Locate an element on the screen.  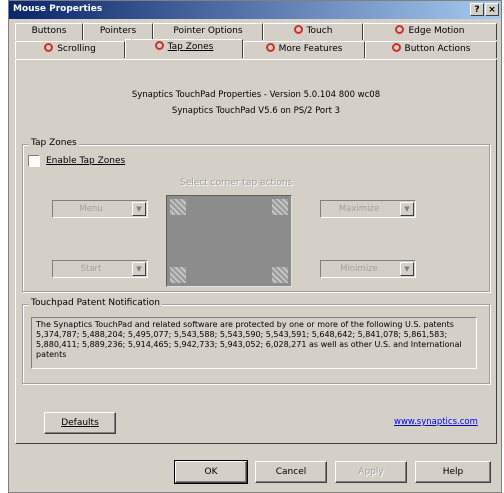
tab-label: Button Actions is located at coordinates (437, 49).